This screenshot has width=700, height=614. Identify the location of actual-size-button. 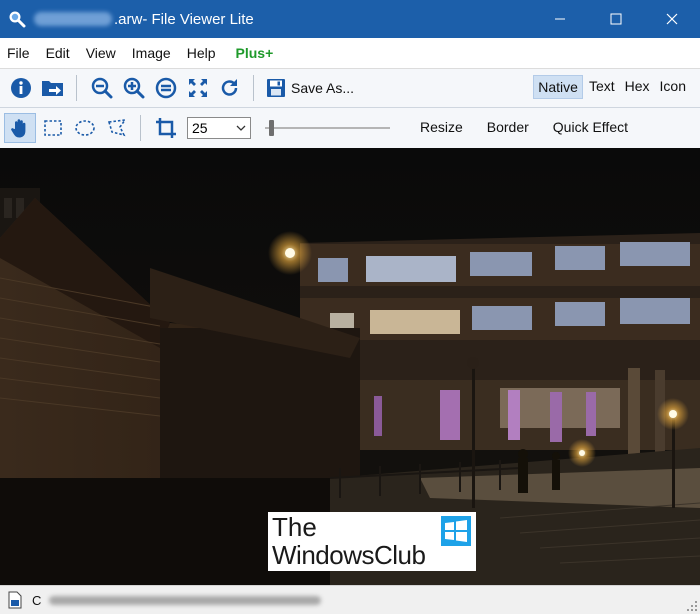
(166, 88).